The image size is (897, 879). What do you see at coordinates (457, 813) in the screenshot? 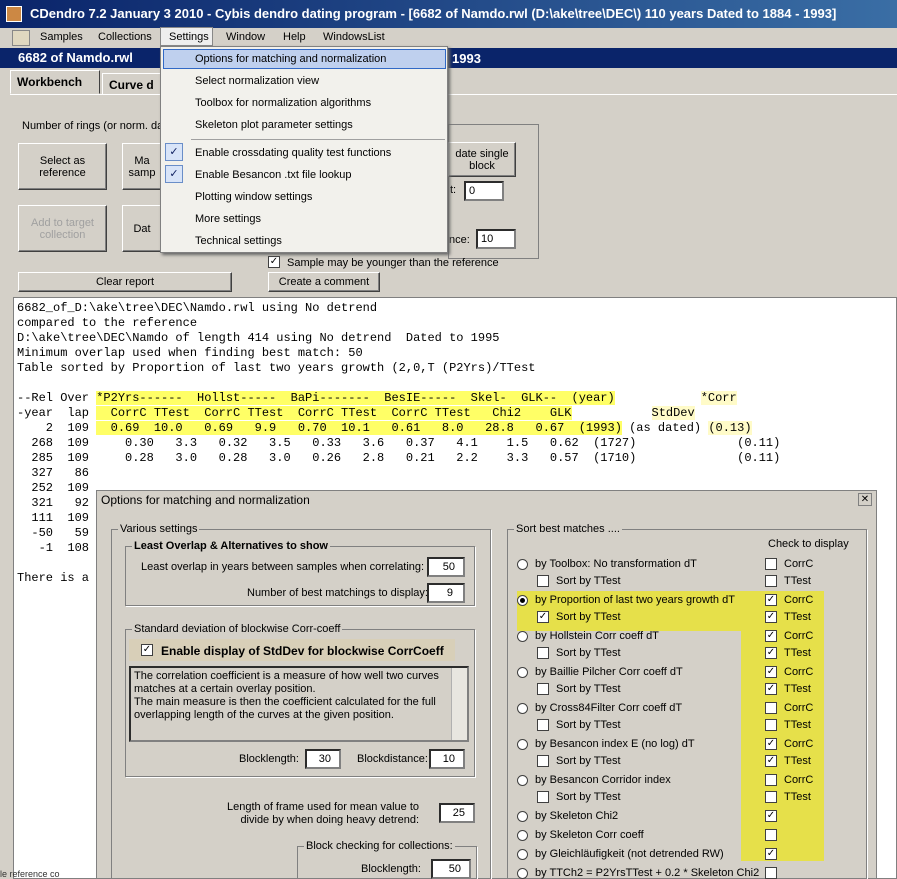
I see `frame-input: 25` at bounding box center [457, 813].